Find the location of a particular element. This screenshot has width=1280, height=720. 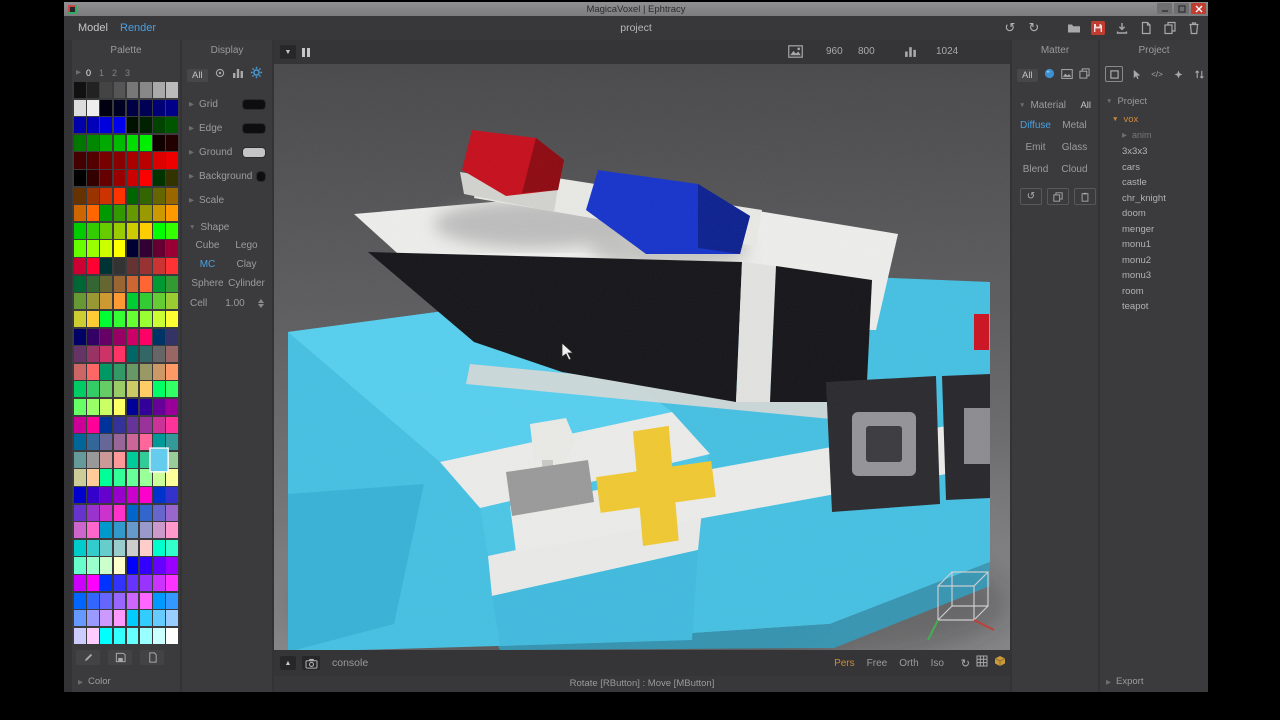

project-item-chr_knight: chr_knight is located at coordinates (1154, 199).